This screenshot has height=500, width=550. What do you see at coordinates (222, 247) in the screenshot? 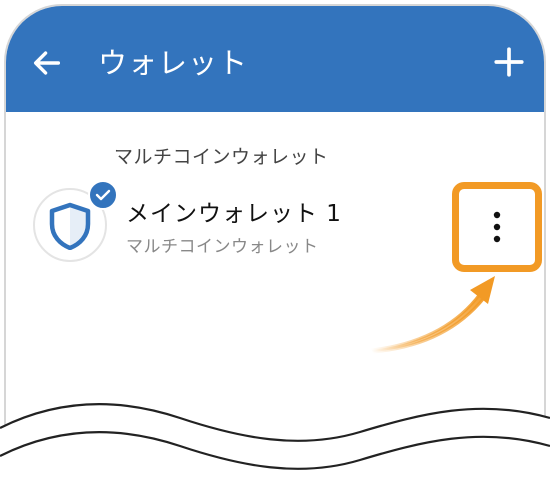
I see `wallet-type: マルチコインウォレット` at bounding box center [222, 247].